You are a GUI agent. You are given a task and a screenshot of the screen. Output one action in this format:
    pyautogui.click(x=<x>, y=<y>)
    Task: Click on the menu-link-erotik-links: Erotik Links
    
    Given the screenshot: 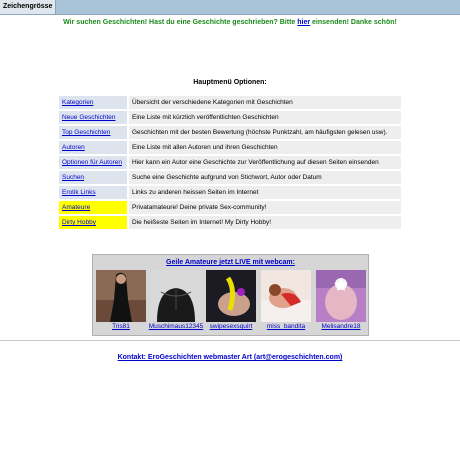 What is the action you would take?
    pyautogui.click(x=79, y=192)
    